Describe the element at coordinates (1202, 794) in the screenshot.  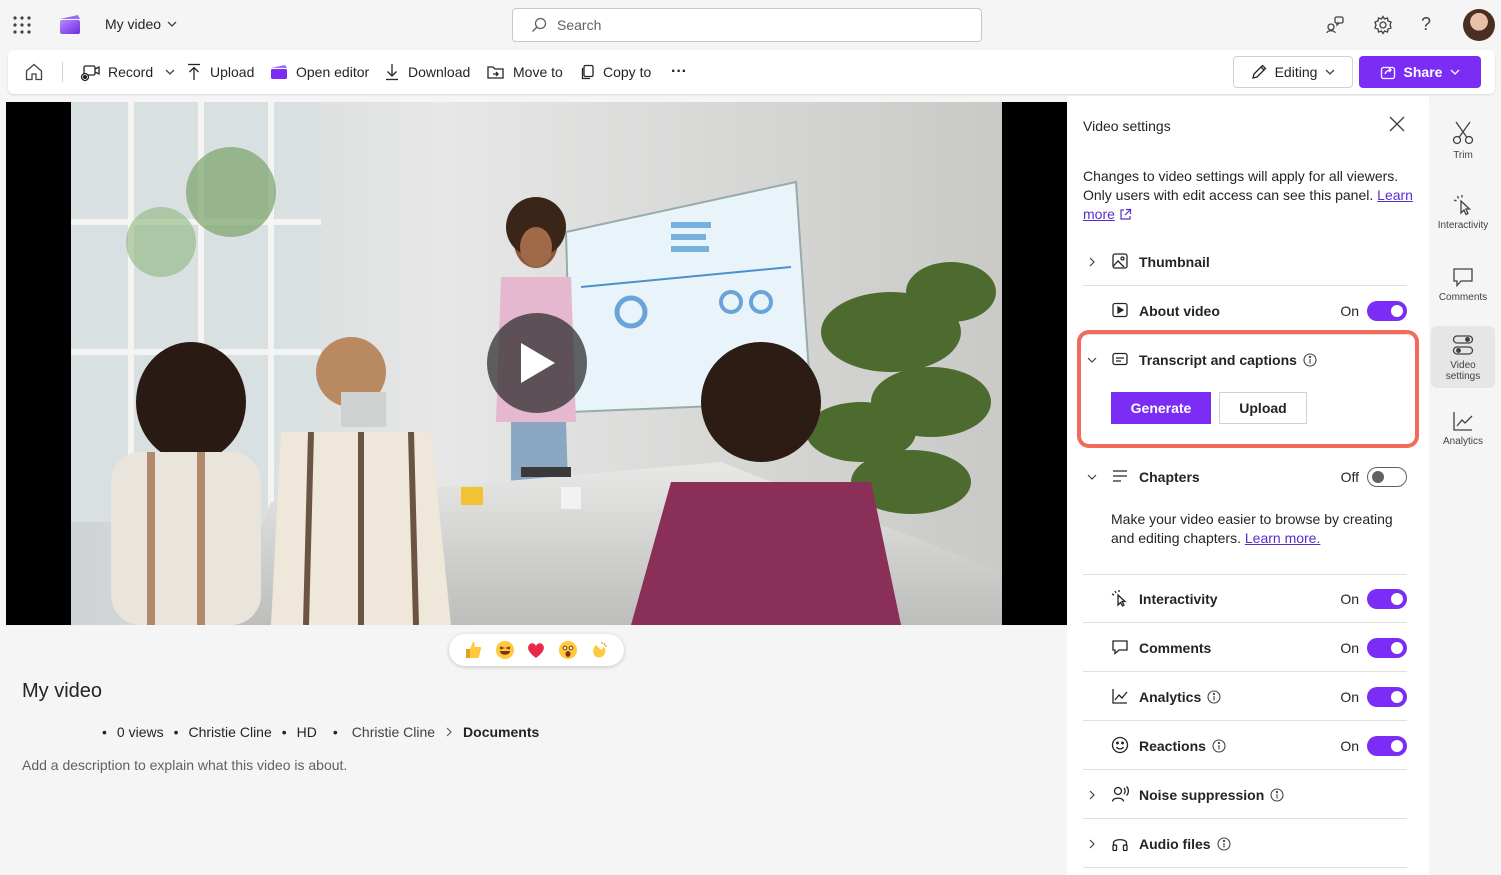
I see `noise-suppression-text: Noise suppression` at that location.